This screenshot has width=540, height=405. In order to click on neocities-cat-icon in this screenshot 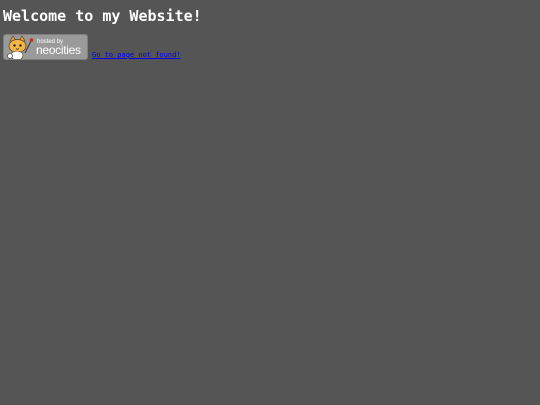, I will do `click(20, 47)`.